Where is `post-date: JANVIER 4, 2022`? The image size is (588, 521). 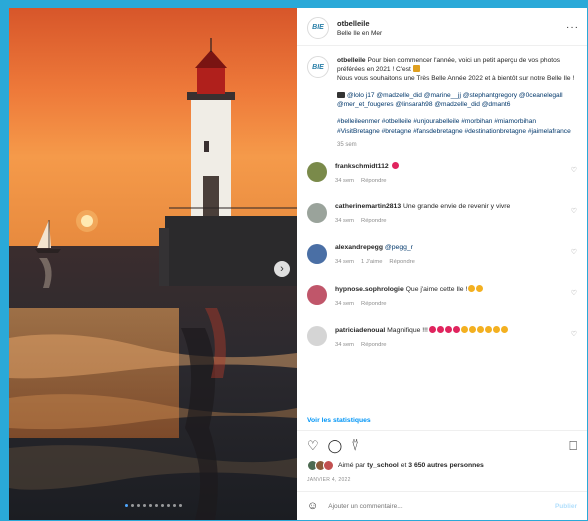
post-date: JANVIER 4, 2022 is located at coordinates (442, 483).